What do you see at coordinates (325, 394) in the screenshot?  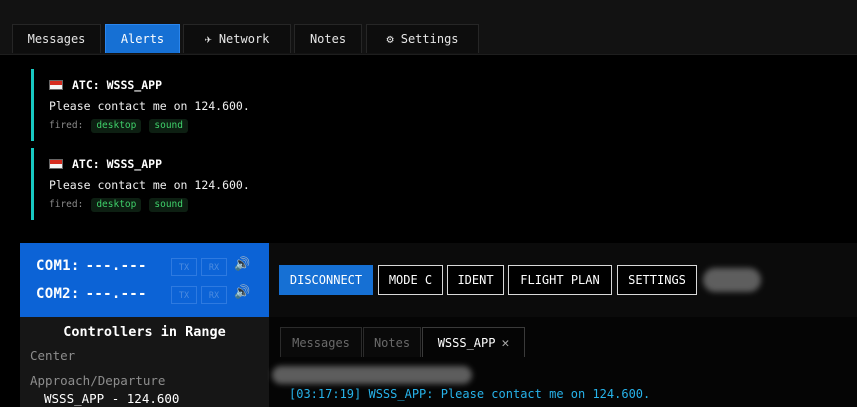 I see `chat-message-time: [03:17:19]` at bounding box center [325, 394].